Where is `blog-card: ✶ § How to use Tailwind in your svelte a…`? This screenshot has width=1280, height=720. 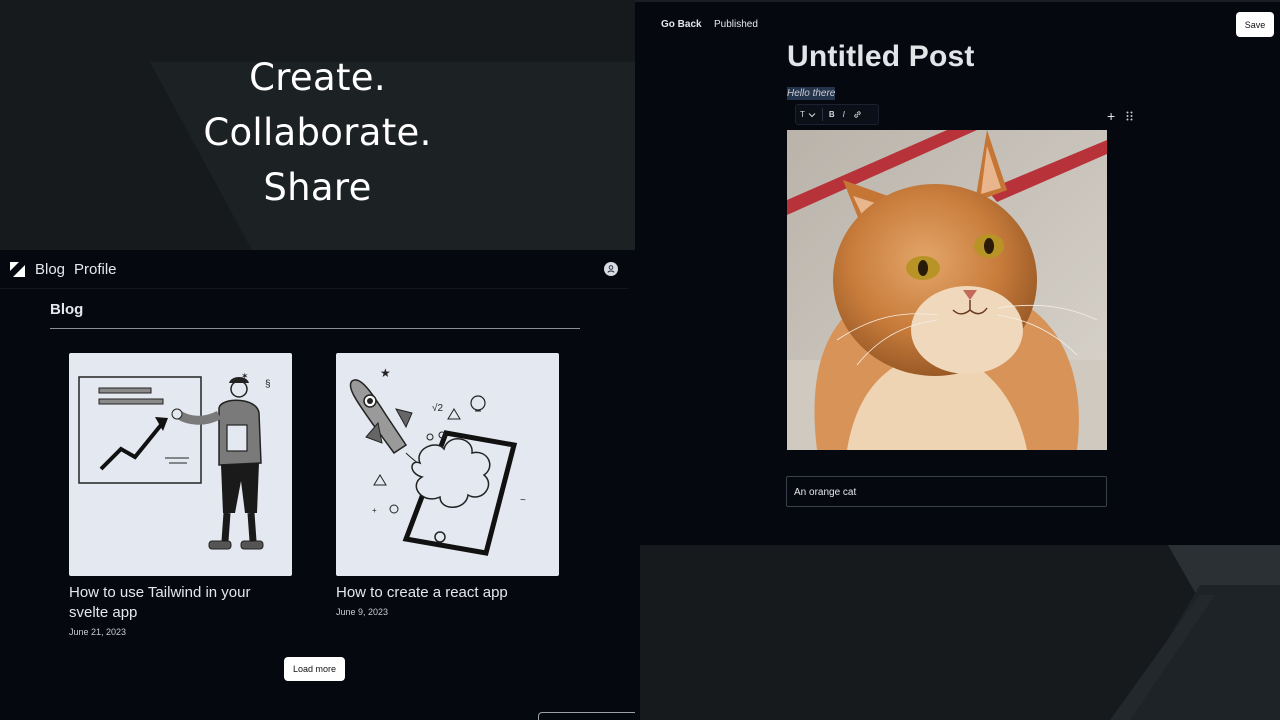
blog-card: ✶ § How to use Tailwind in your svelte a… is located at coordinates (180, 495).